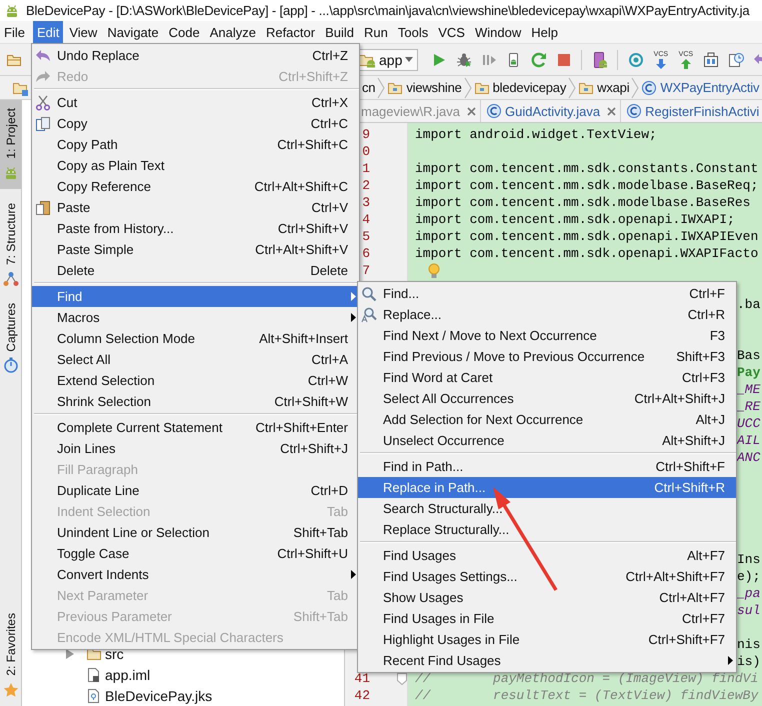 The width and height of the screenshot is (762, 706). I want to click on breadcrumb: viewshine, so click(424, 88).